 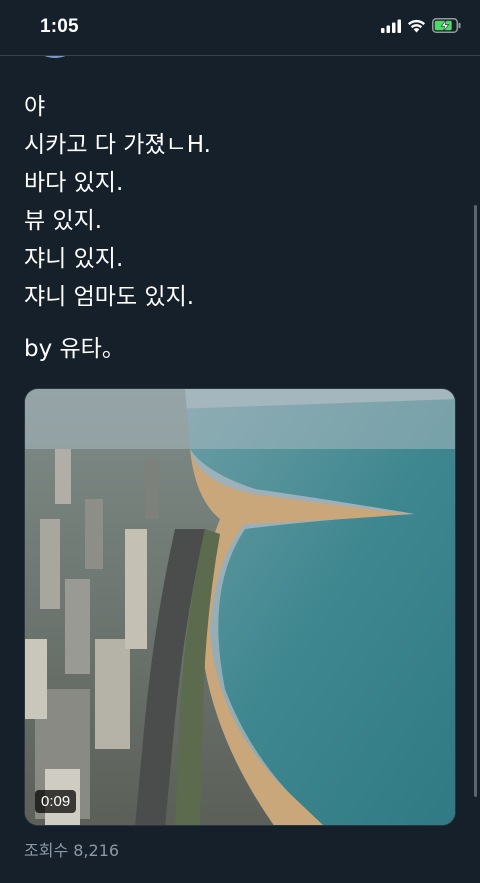 I want to click on status-bar: 1:05, so click(x=240, y=29).